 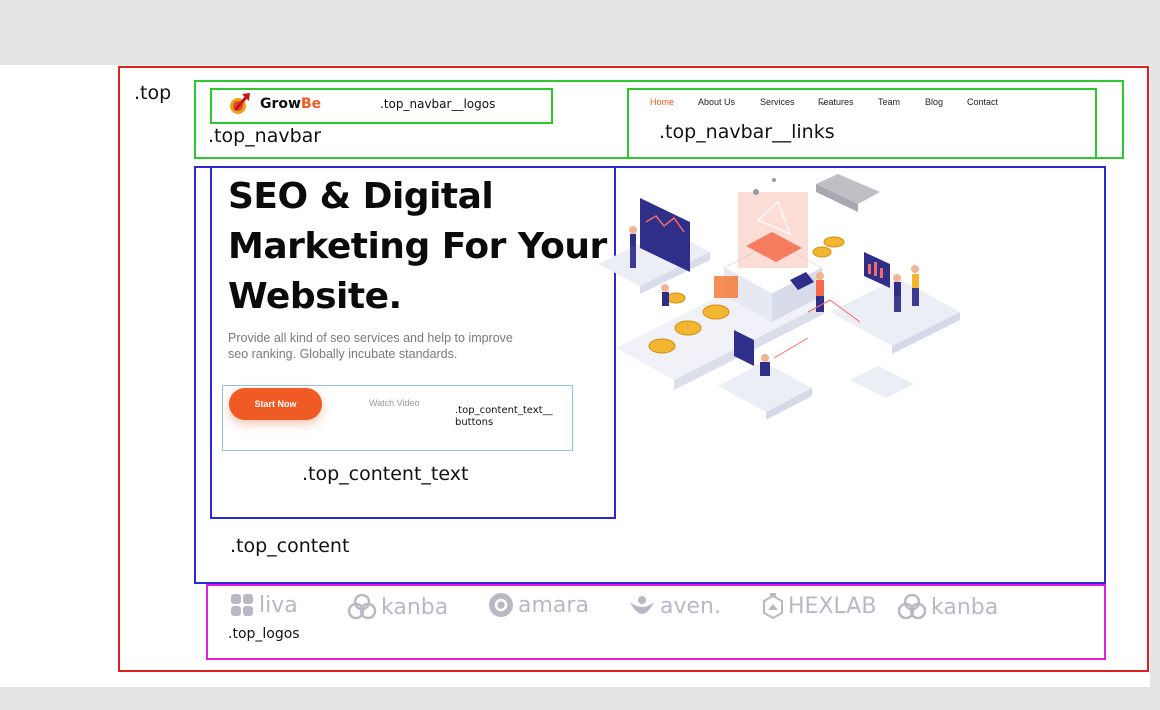 I want to click on partner-name-kanba-1: kanba, so click(x=415, y=607).